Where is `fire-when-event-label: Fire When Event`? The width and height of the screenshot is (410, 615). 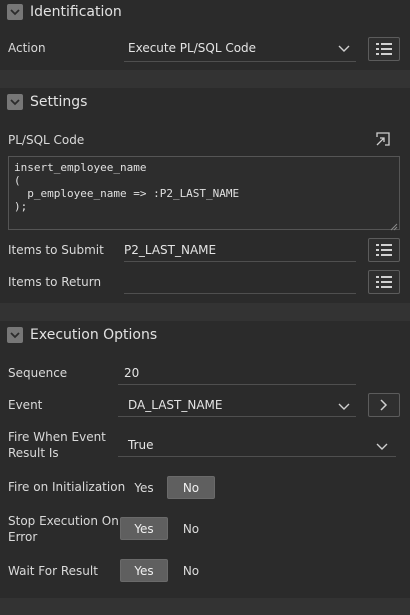
fire-when-event-label: Fire When Event is located at coordinates (57, 437).